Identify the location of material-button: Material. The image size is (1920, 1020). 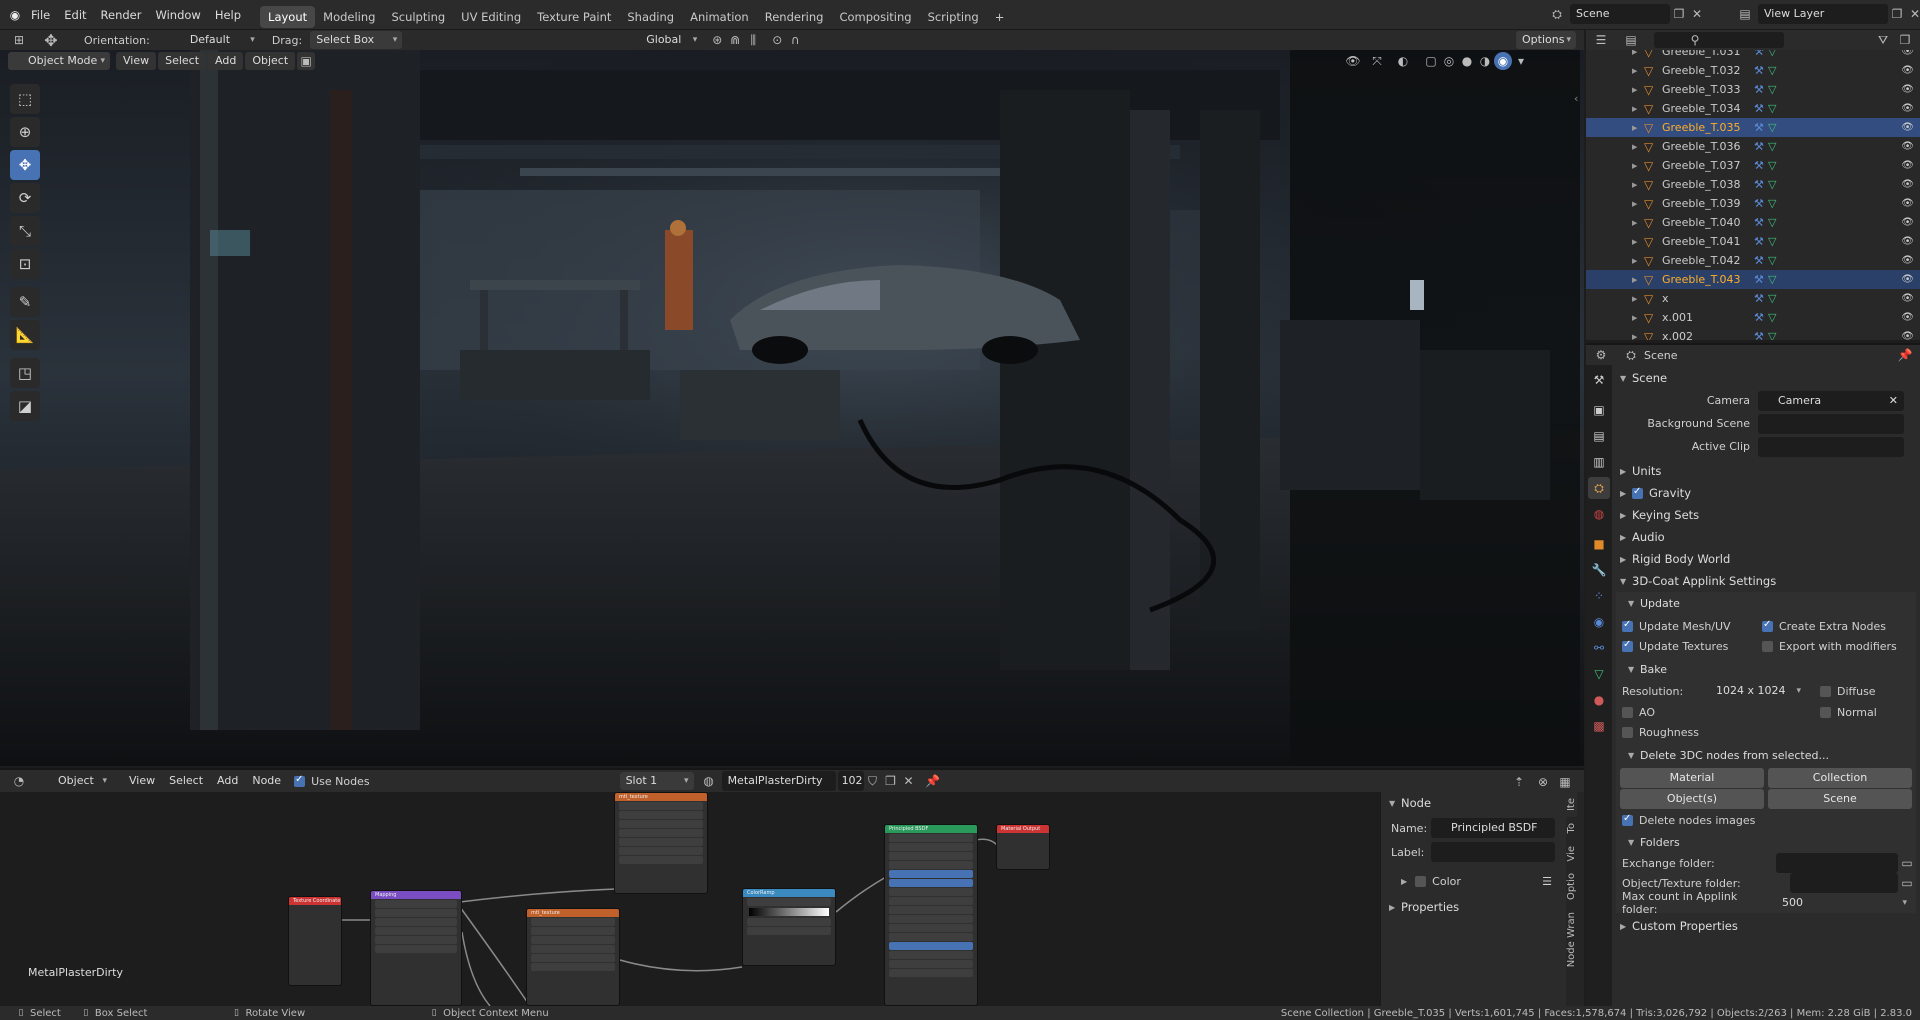
(1692, 778).